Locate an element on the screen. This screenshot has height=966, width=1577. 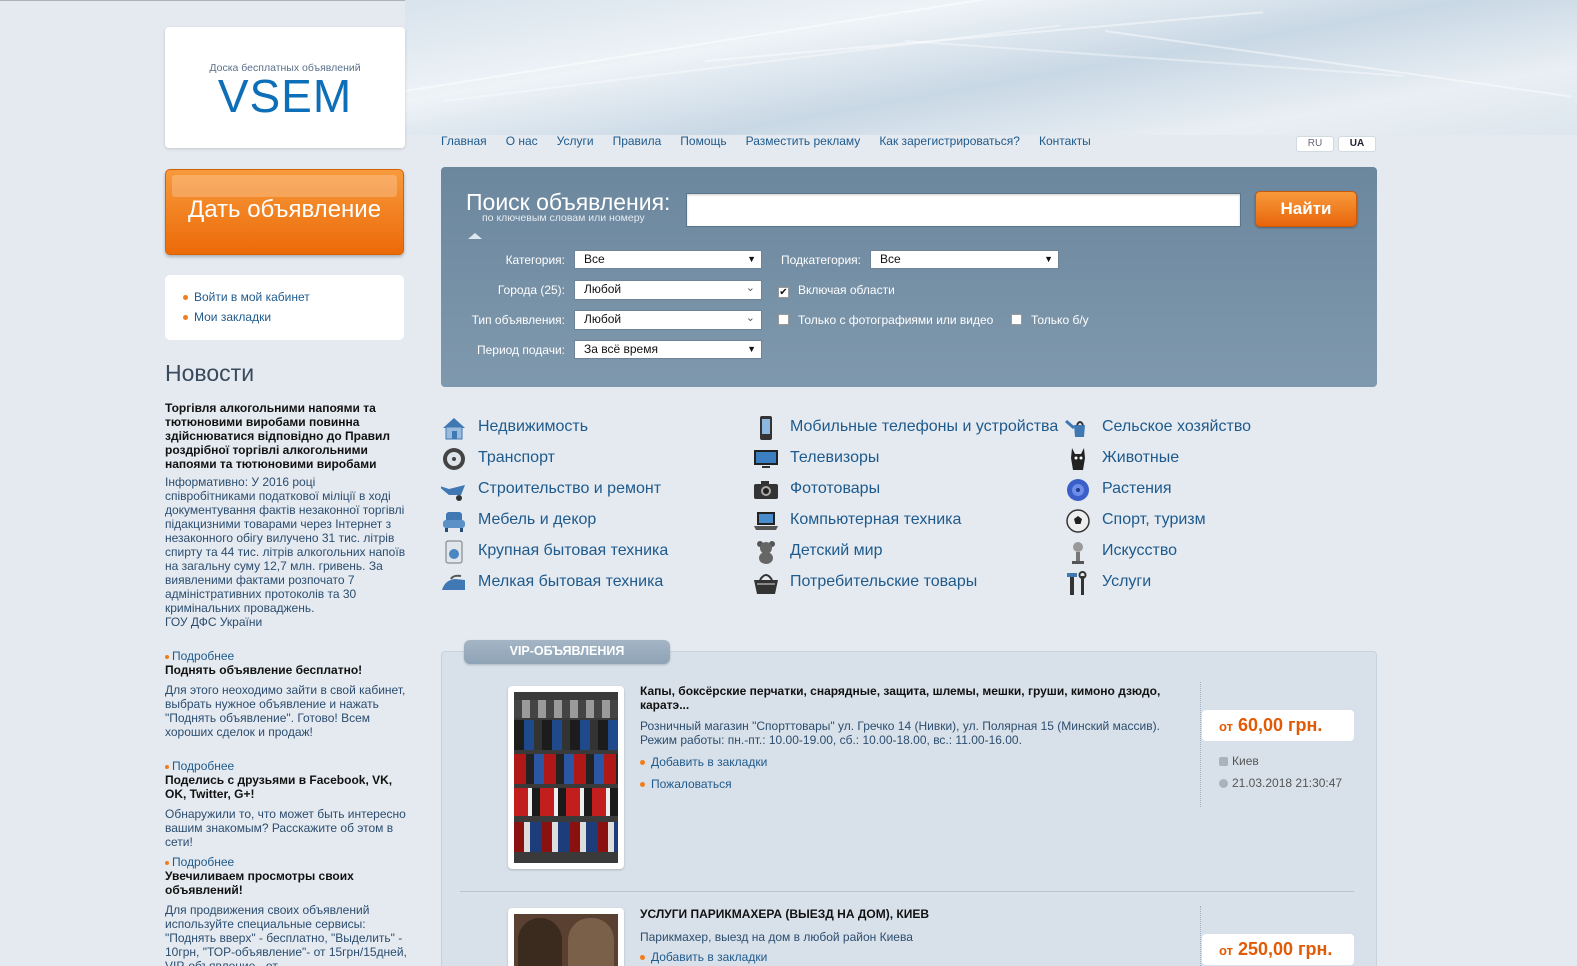
cat-icon is located at coordinates (1078, 459).